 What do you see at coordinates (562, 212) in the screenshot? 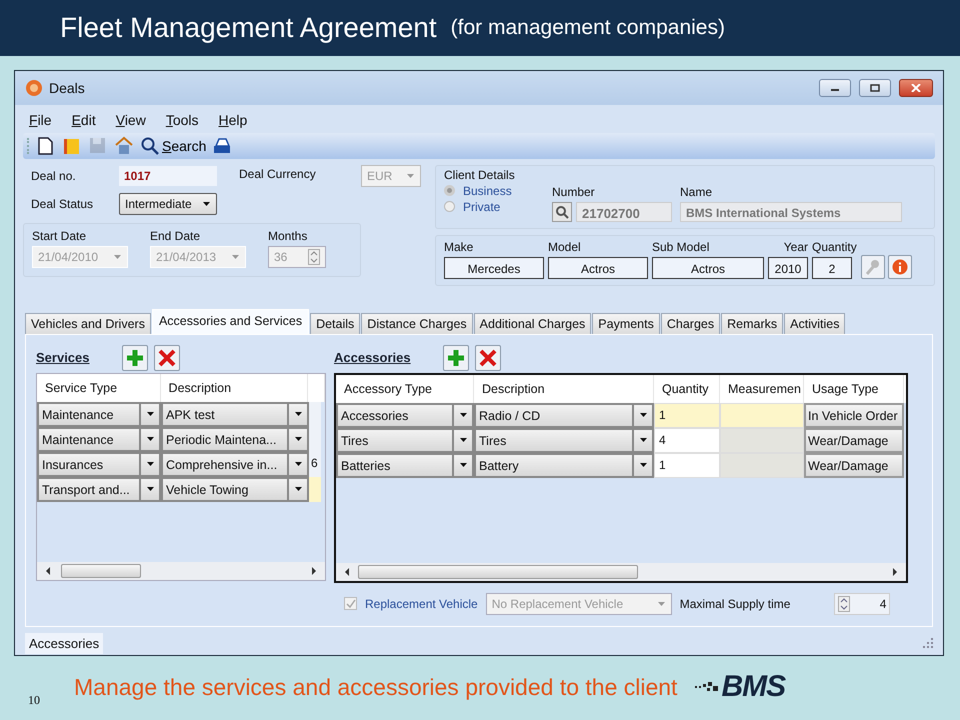
I see `lookup-button` at bounding box center [562, 212].